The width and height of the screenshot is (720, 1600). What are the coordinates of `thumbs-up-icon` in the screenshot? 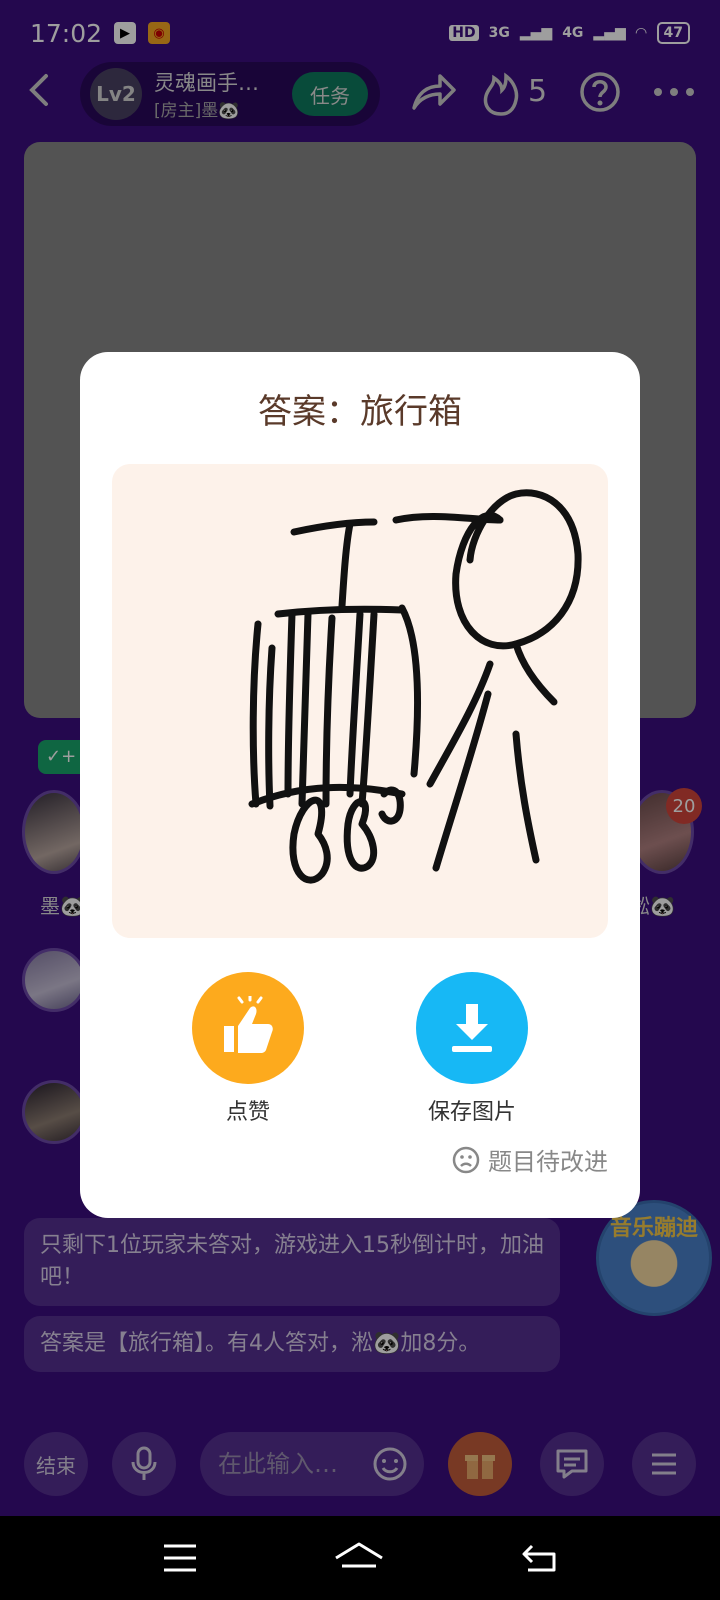 It's located at (248, 1024).